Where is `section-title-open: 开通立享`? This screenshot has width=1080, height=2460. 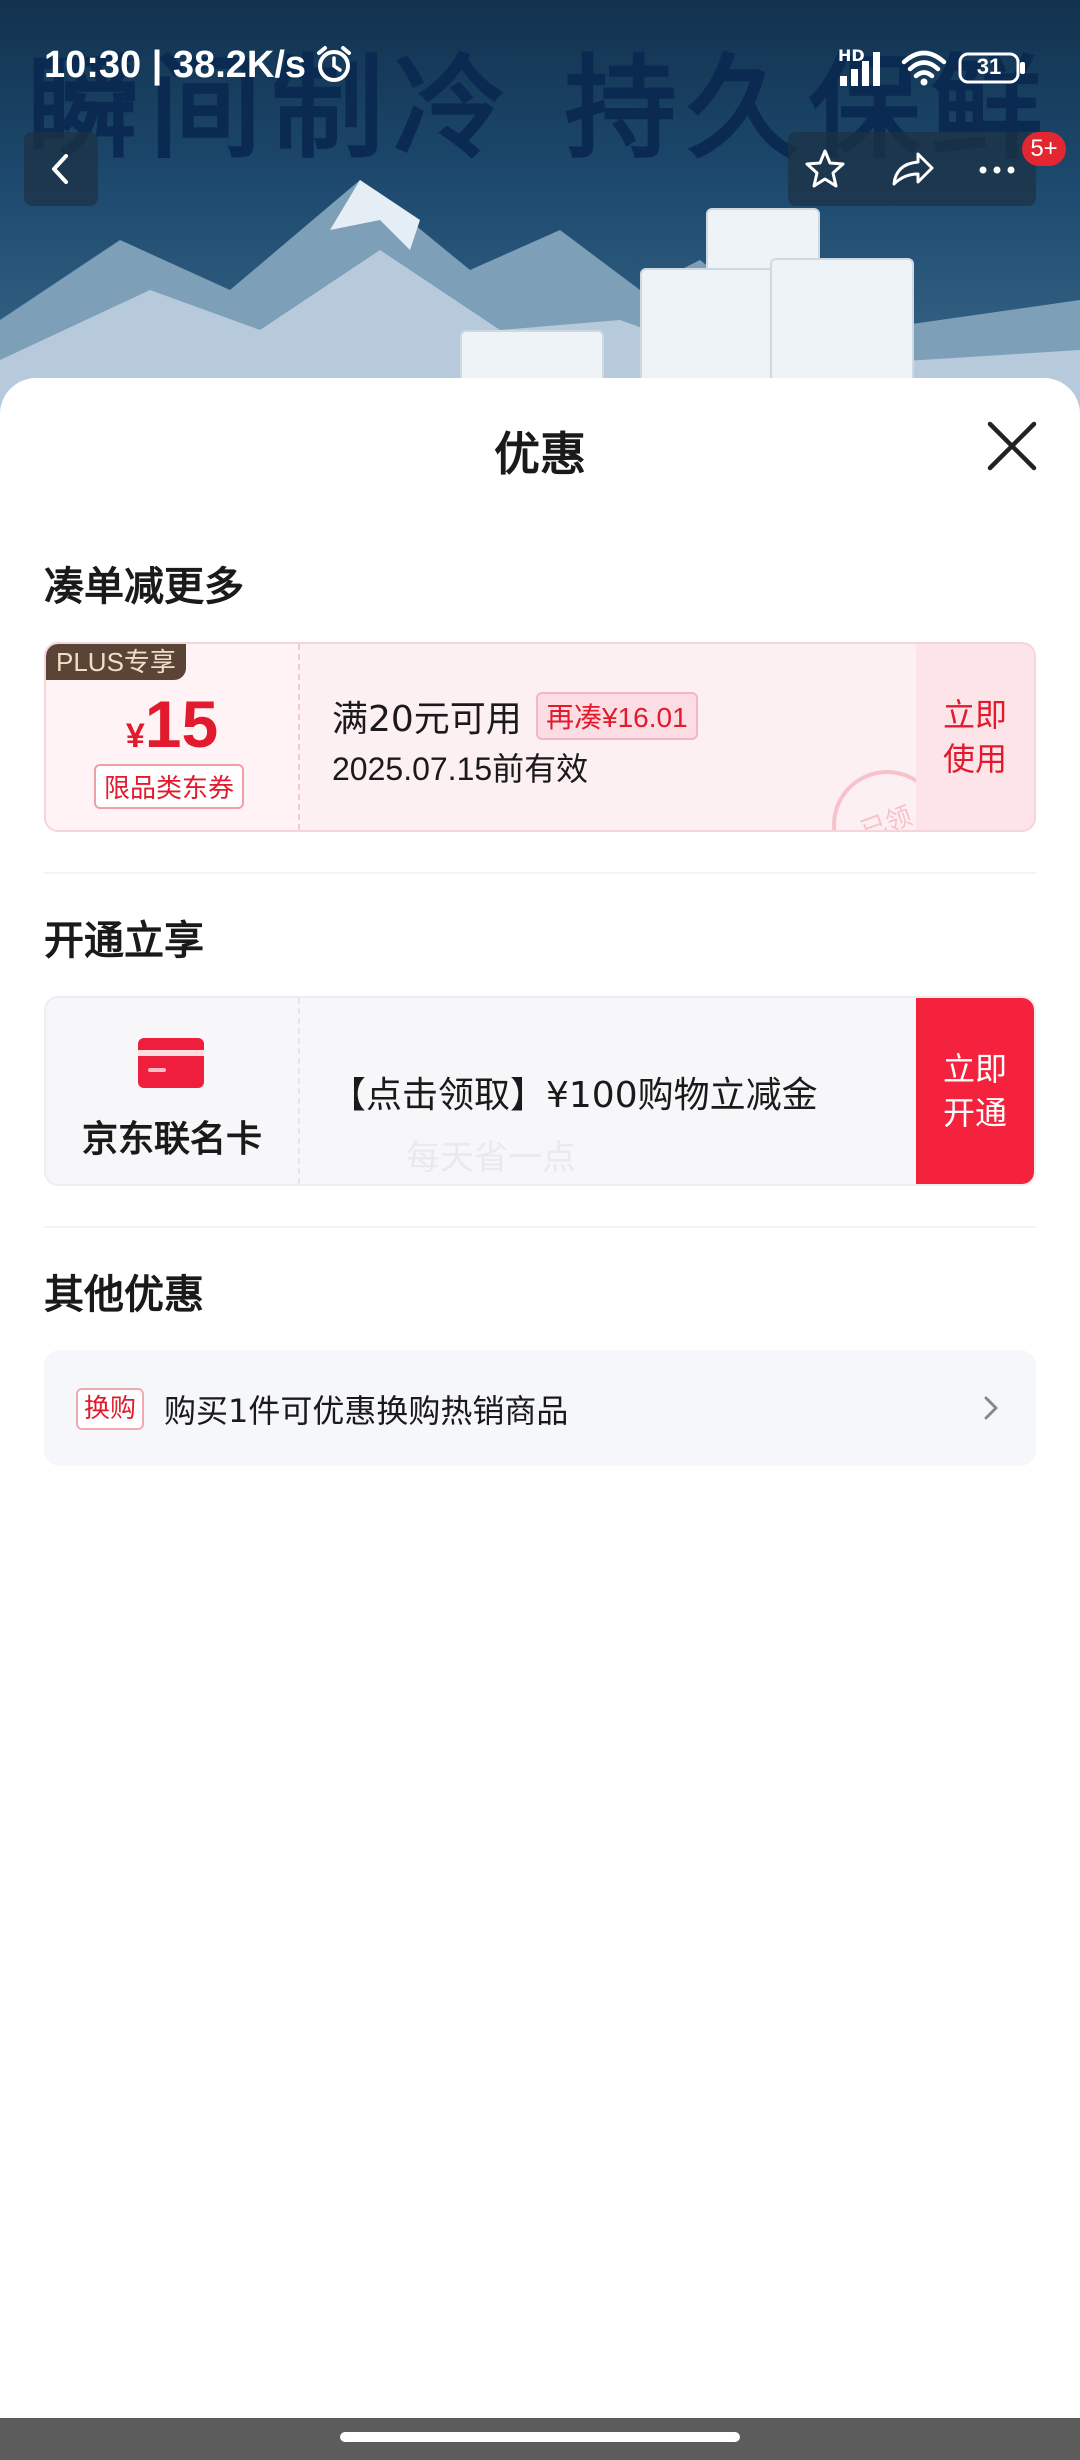 section-title-open: 开通立享 is located at coordinates (124, 941).